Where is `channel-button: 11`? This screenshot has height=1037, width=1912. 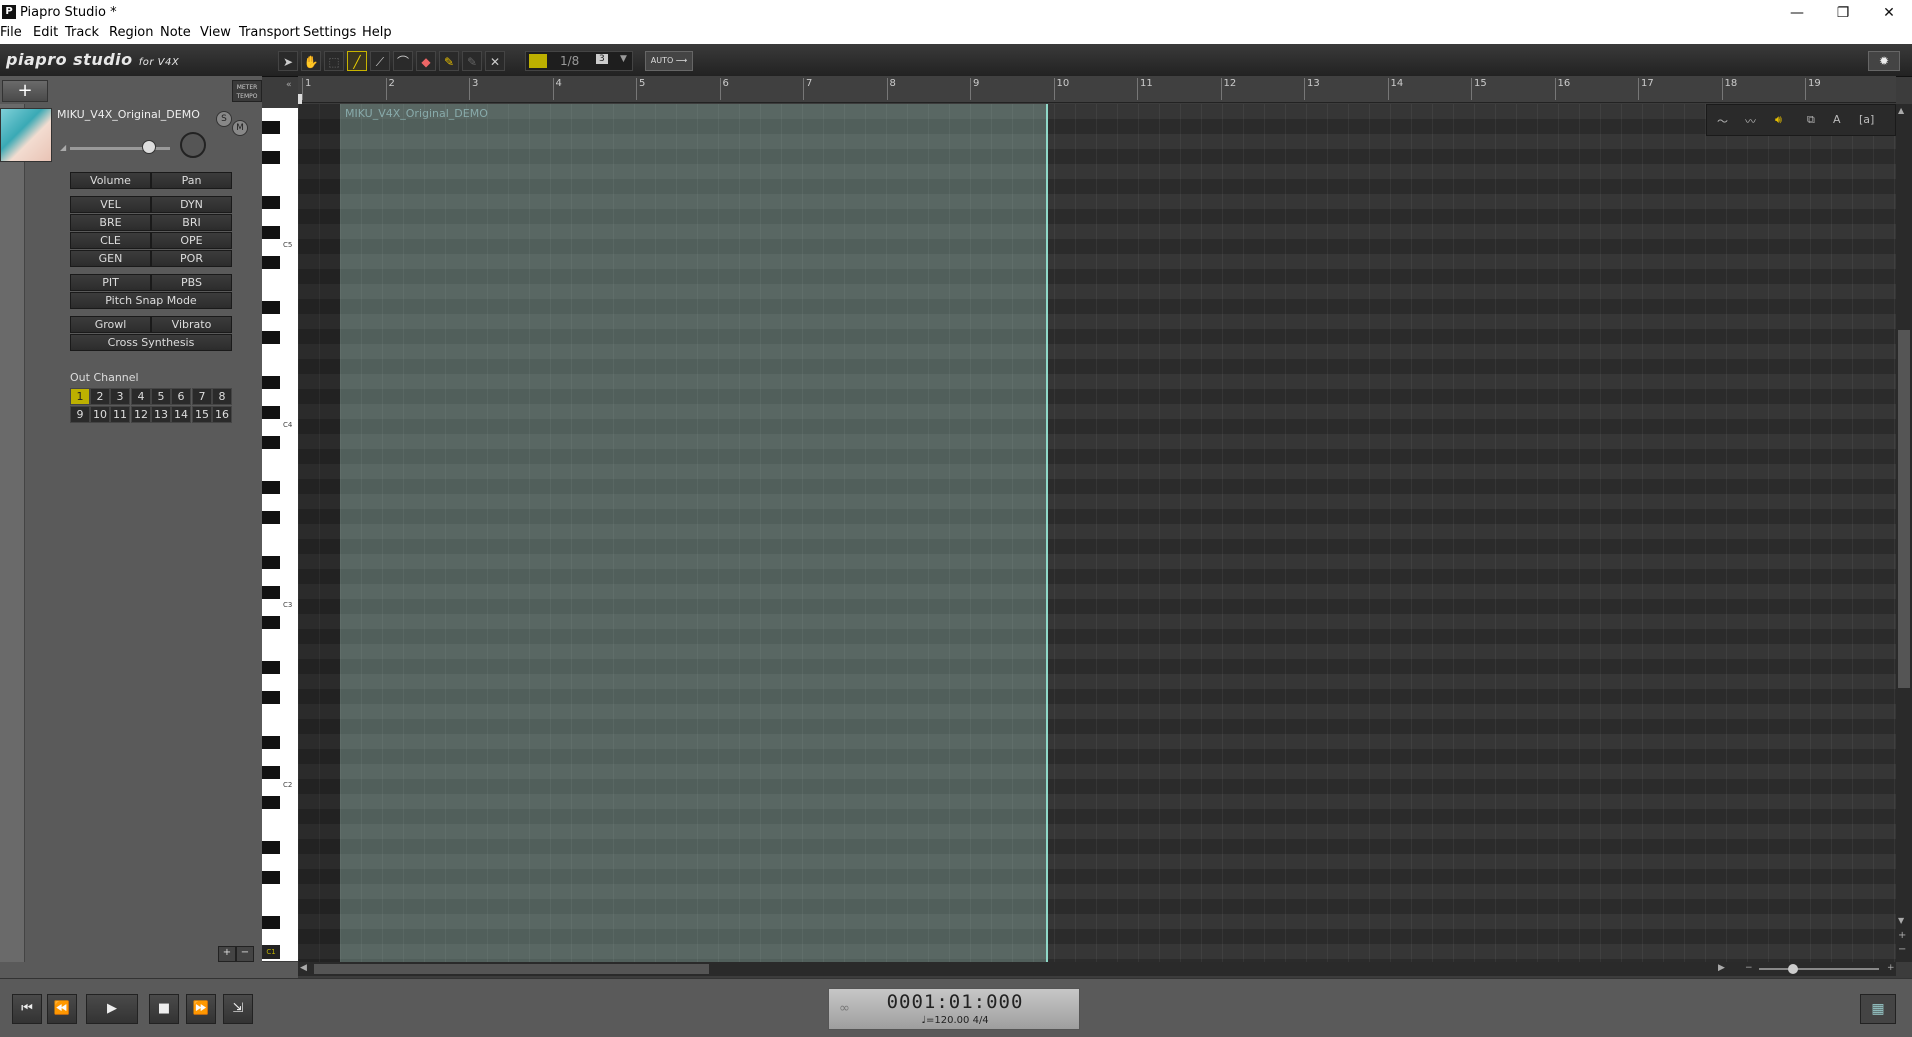 channel-button: 11 is located at coordinates (120, 414).